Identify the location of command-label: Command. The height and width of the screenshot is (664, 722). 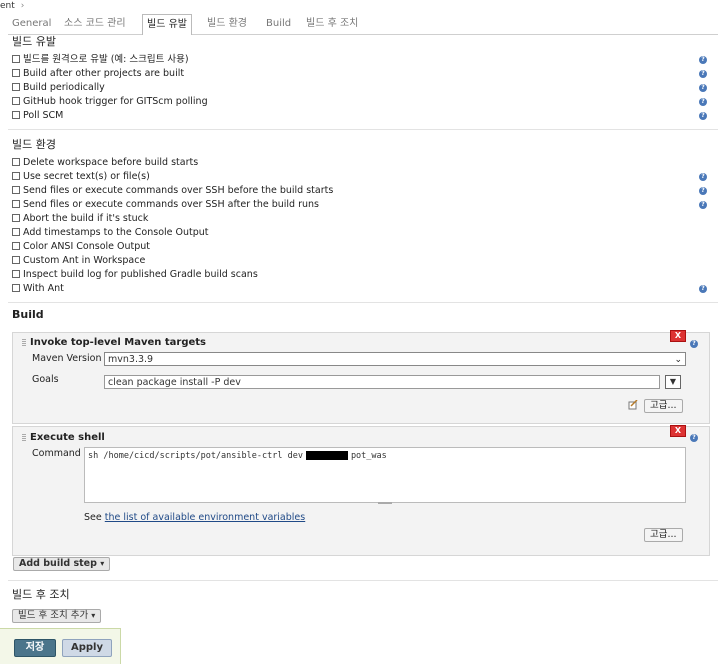
(56, 453).